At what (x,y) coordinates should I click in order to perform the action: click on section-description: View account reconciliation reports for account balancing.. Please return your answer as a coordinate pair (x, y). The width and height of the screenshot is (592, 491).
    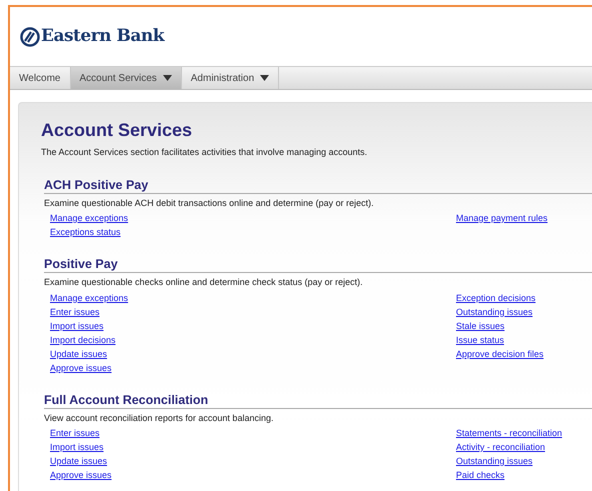
    Looking at the image, I should click on (159, 418).